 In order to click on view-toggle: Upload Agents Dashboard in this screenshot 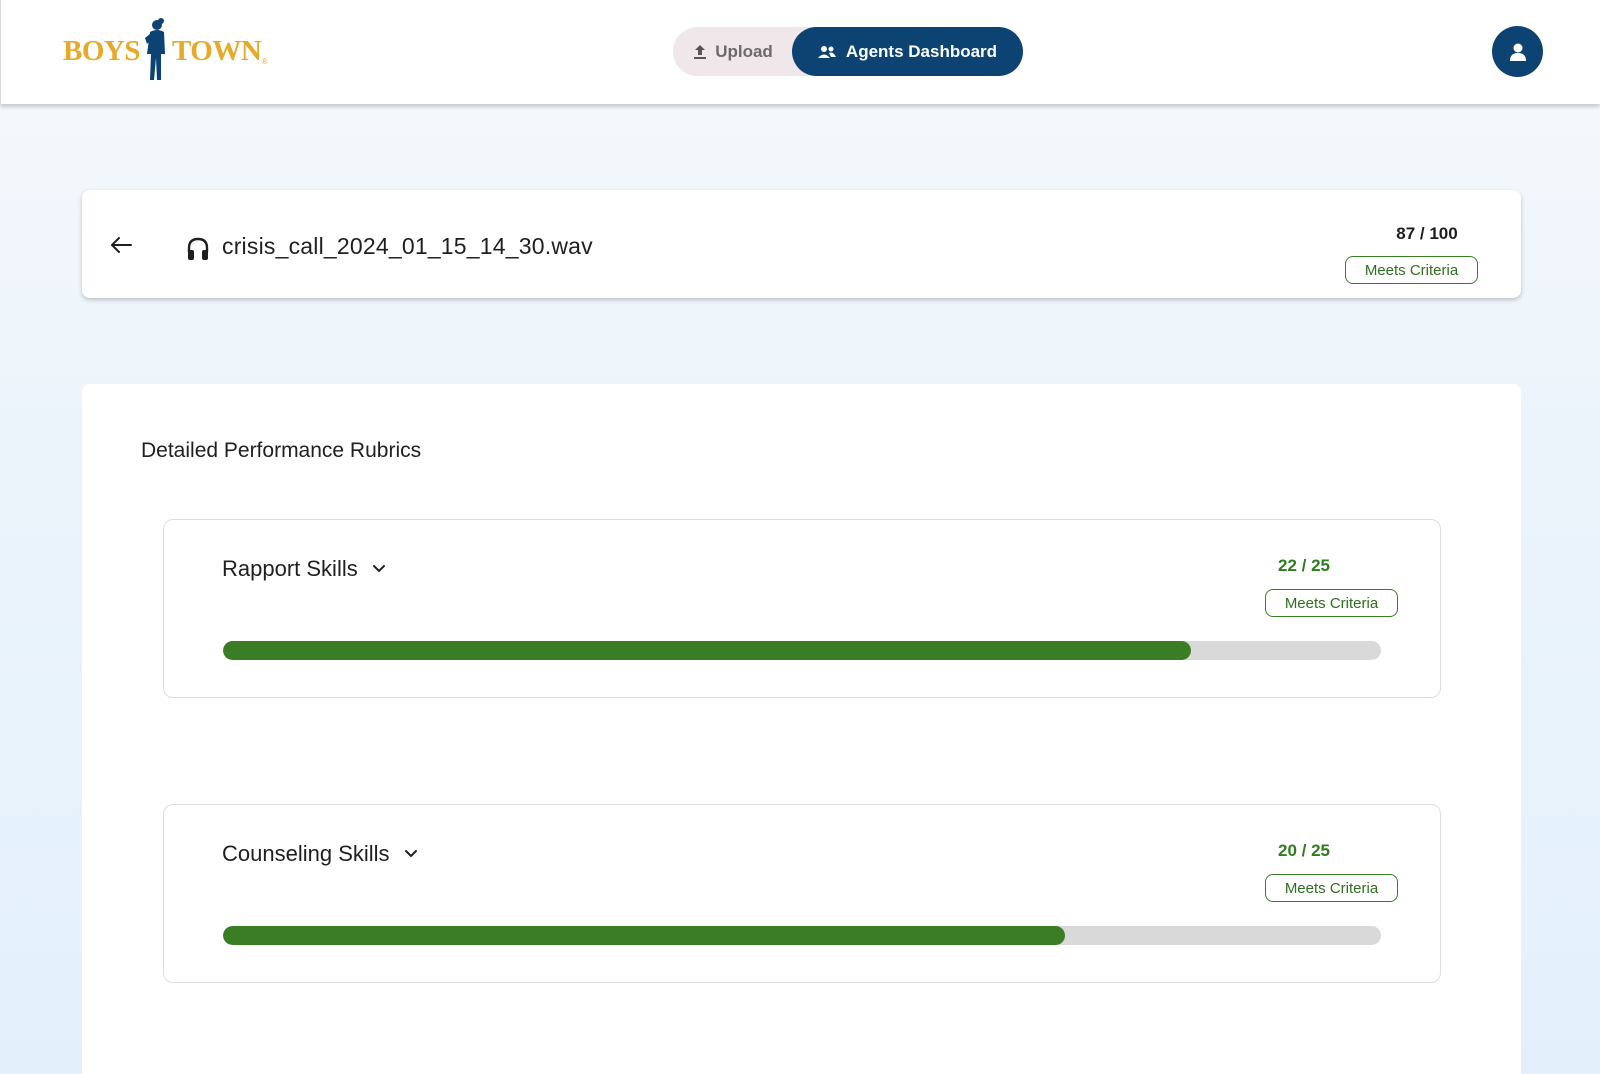, I will do `click(848, 51)`.